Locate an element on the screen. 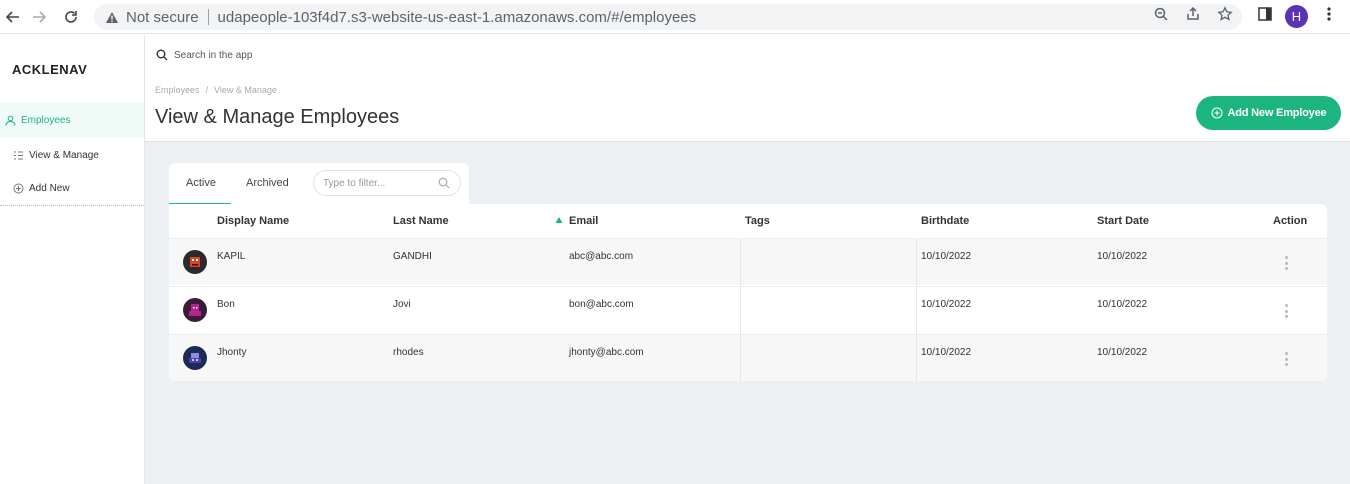  cell-last-name: rhodes is located at coordinates (408, 352).